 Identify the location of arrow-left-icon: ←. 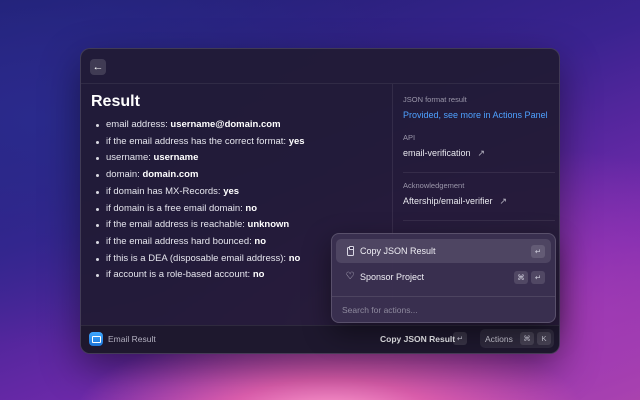
(98, 66).